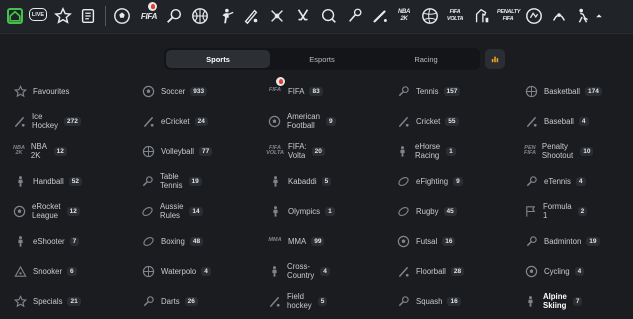 This screenshot has width=633, height=319. I want to click on snooker-icon, so click(20, 271).